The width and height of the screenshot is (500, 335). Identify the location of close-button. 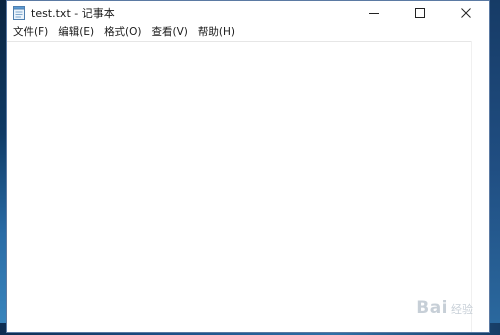
(466, 12).